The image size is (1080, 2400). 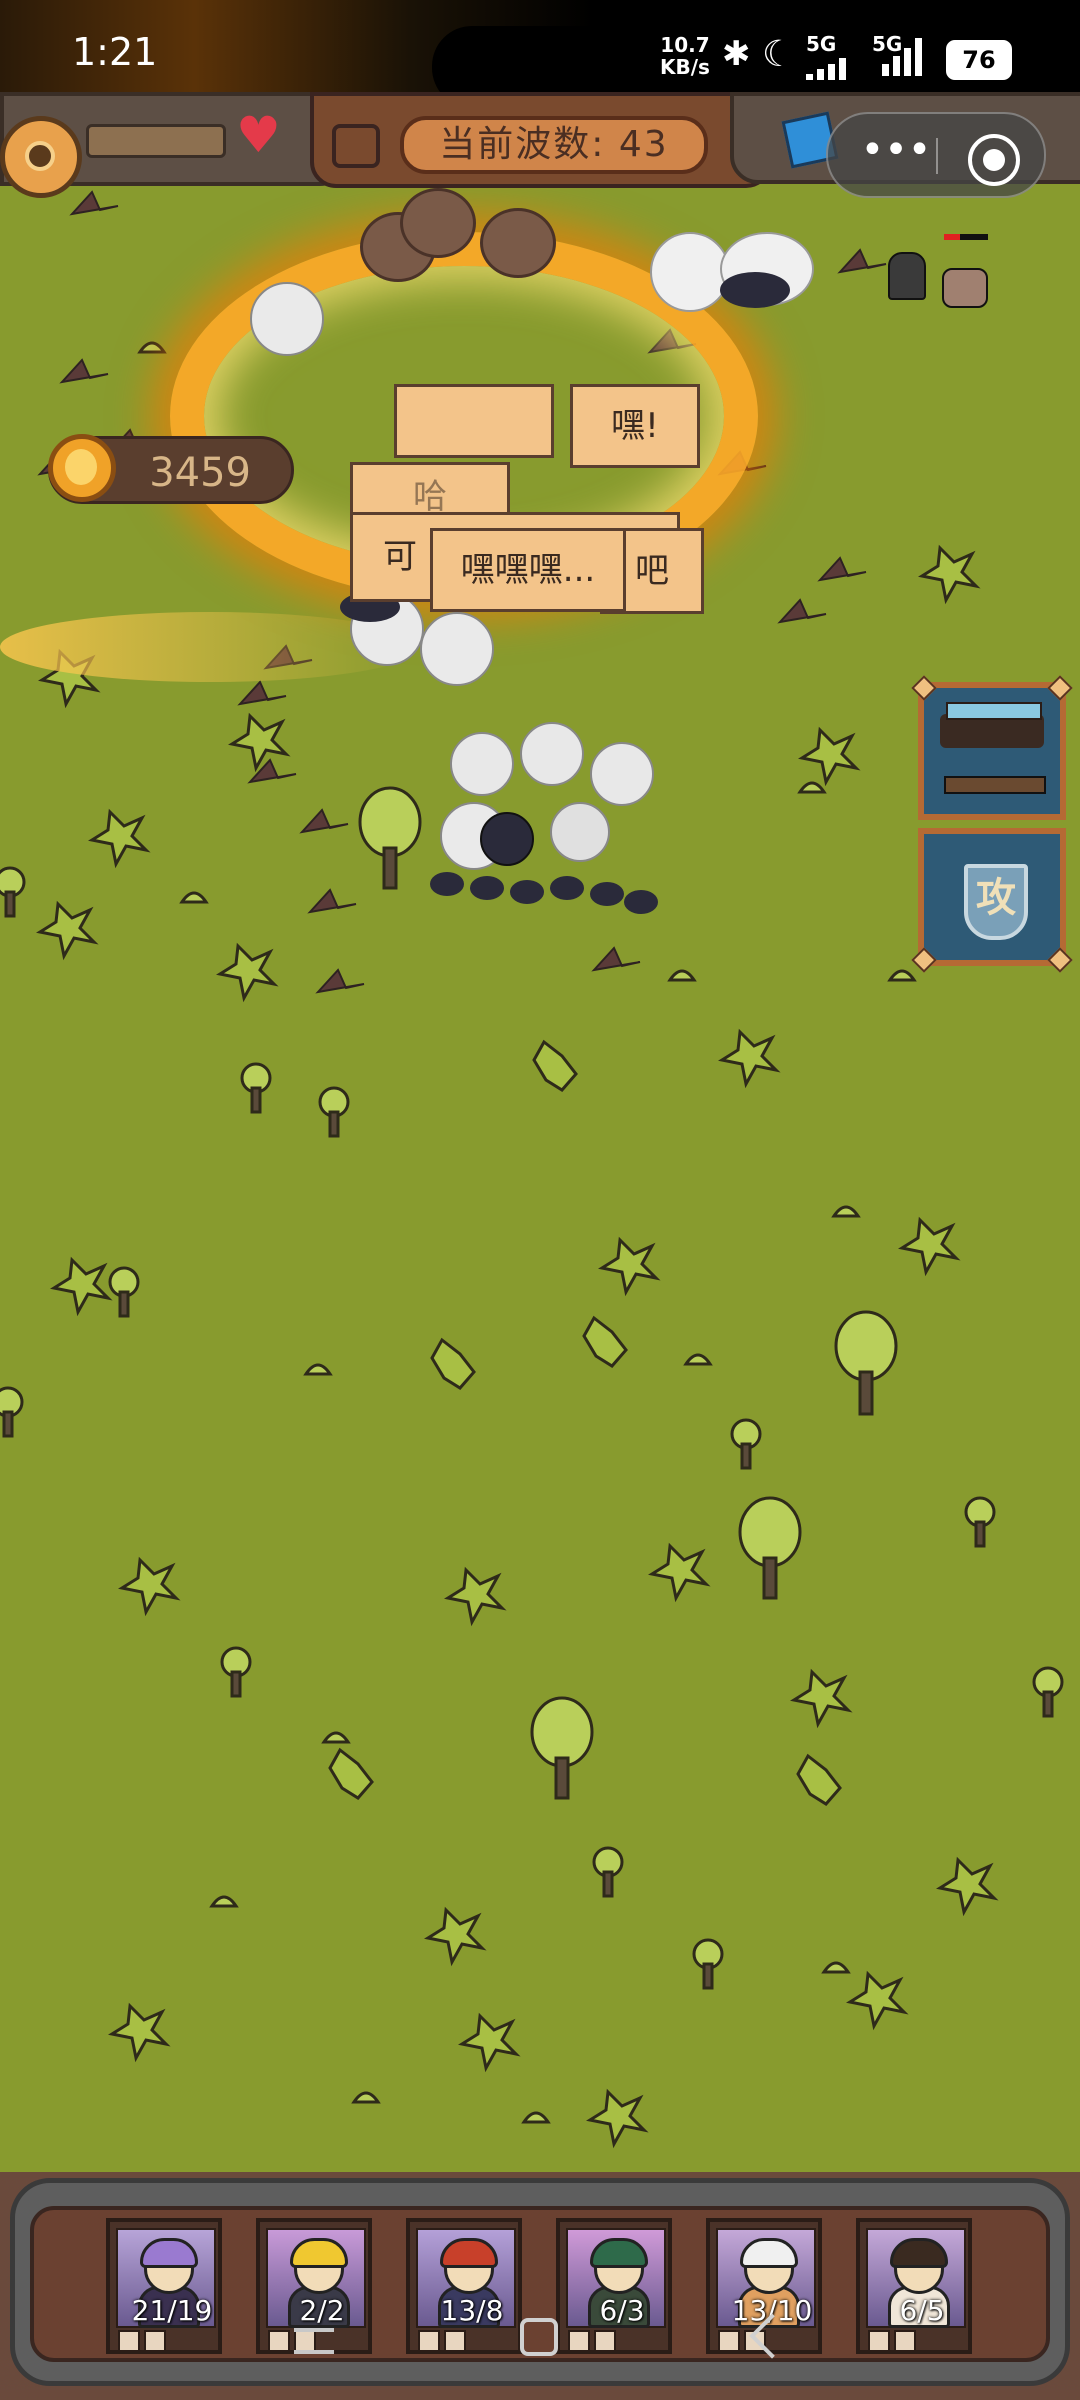 I want to click on hero-portrait: 21/19, so click(x=166, y=2278).